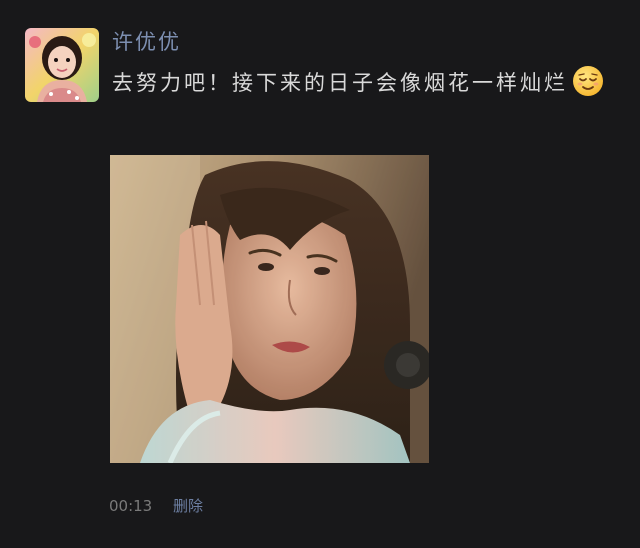  Describe the element at coordinates (588, 81) in the screenshot. I see `relieved-face-emoji-icon` at that location.